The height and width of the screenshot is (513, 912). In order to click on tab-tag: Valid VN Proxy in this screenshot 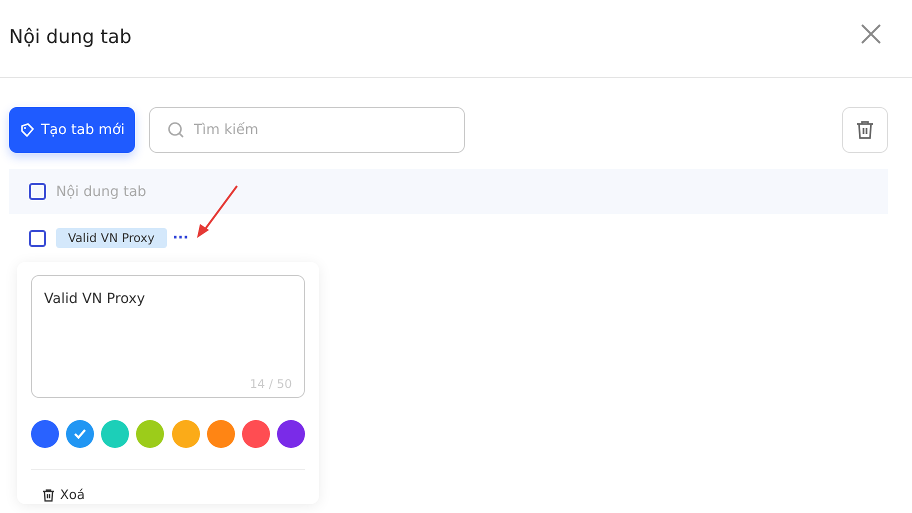, I will do `click(111, 238)`.